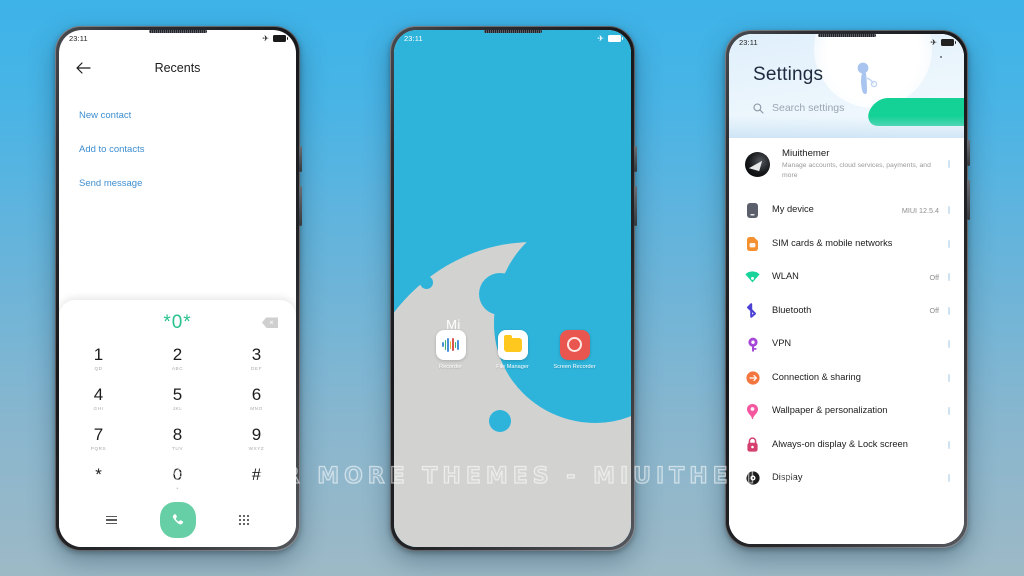 Image resolution: width=1024 pixels, height=576 pixels. Describe the element at coordinates (177, 38) in the screenshot. I see `status-bar: 23:11 ✈` at that location.